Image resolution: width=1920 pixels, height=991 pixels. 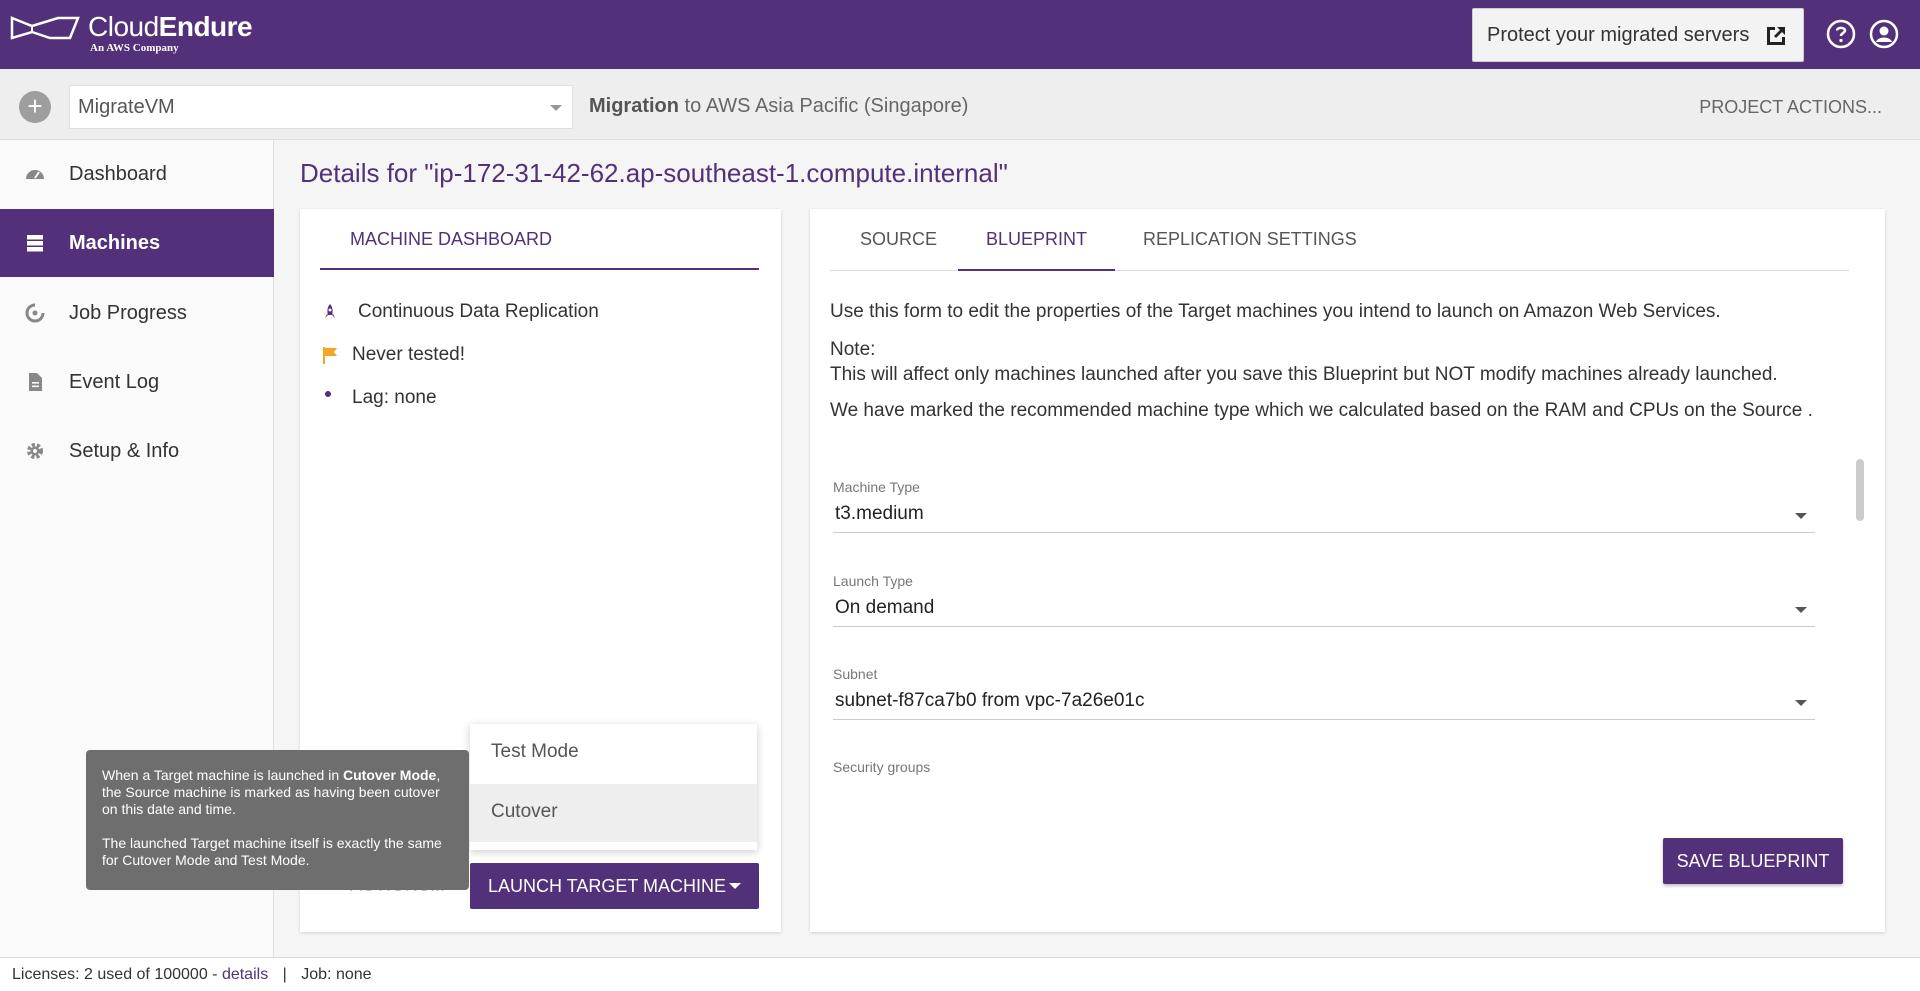 What do you see at coordinates (321, 107) in the screenshot?
I see `project-select: MigrateVM` at bounding box center [321, 107].